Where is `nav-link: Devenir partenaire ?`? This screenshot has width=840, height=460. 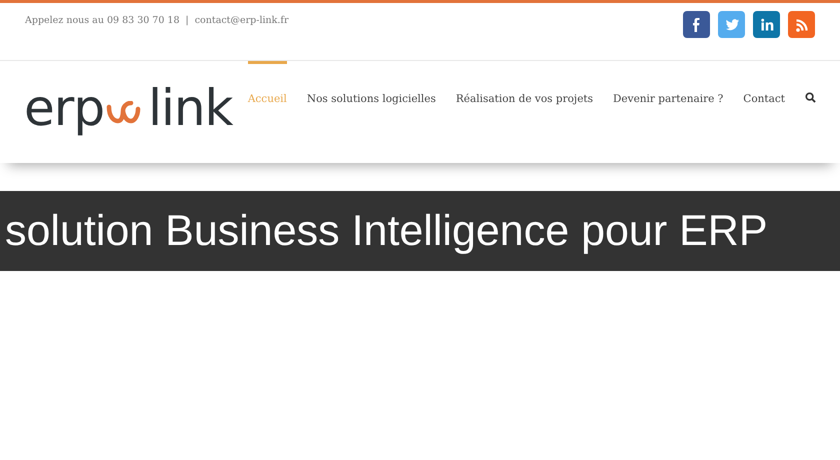 nav-link: Devenir partenaire ? is located at coordinates (668, 83).